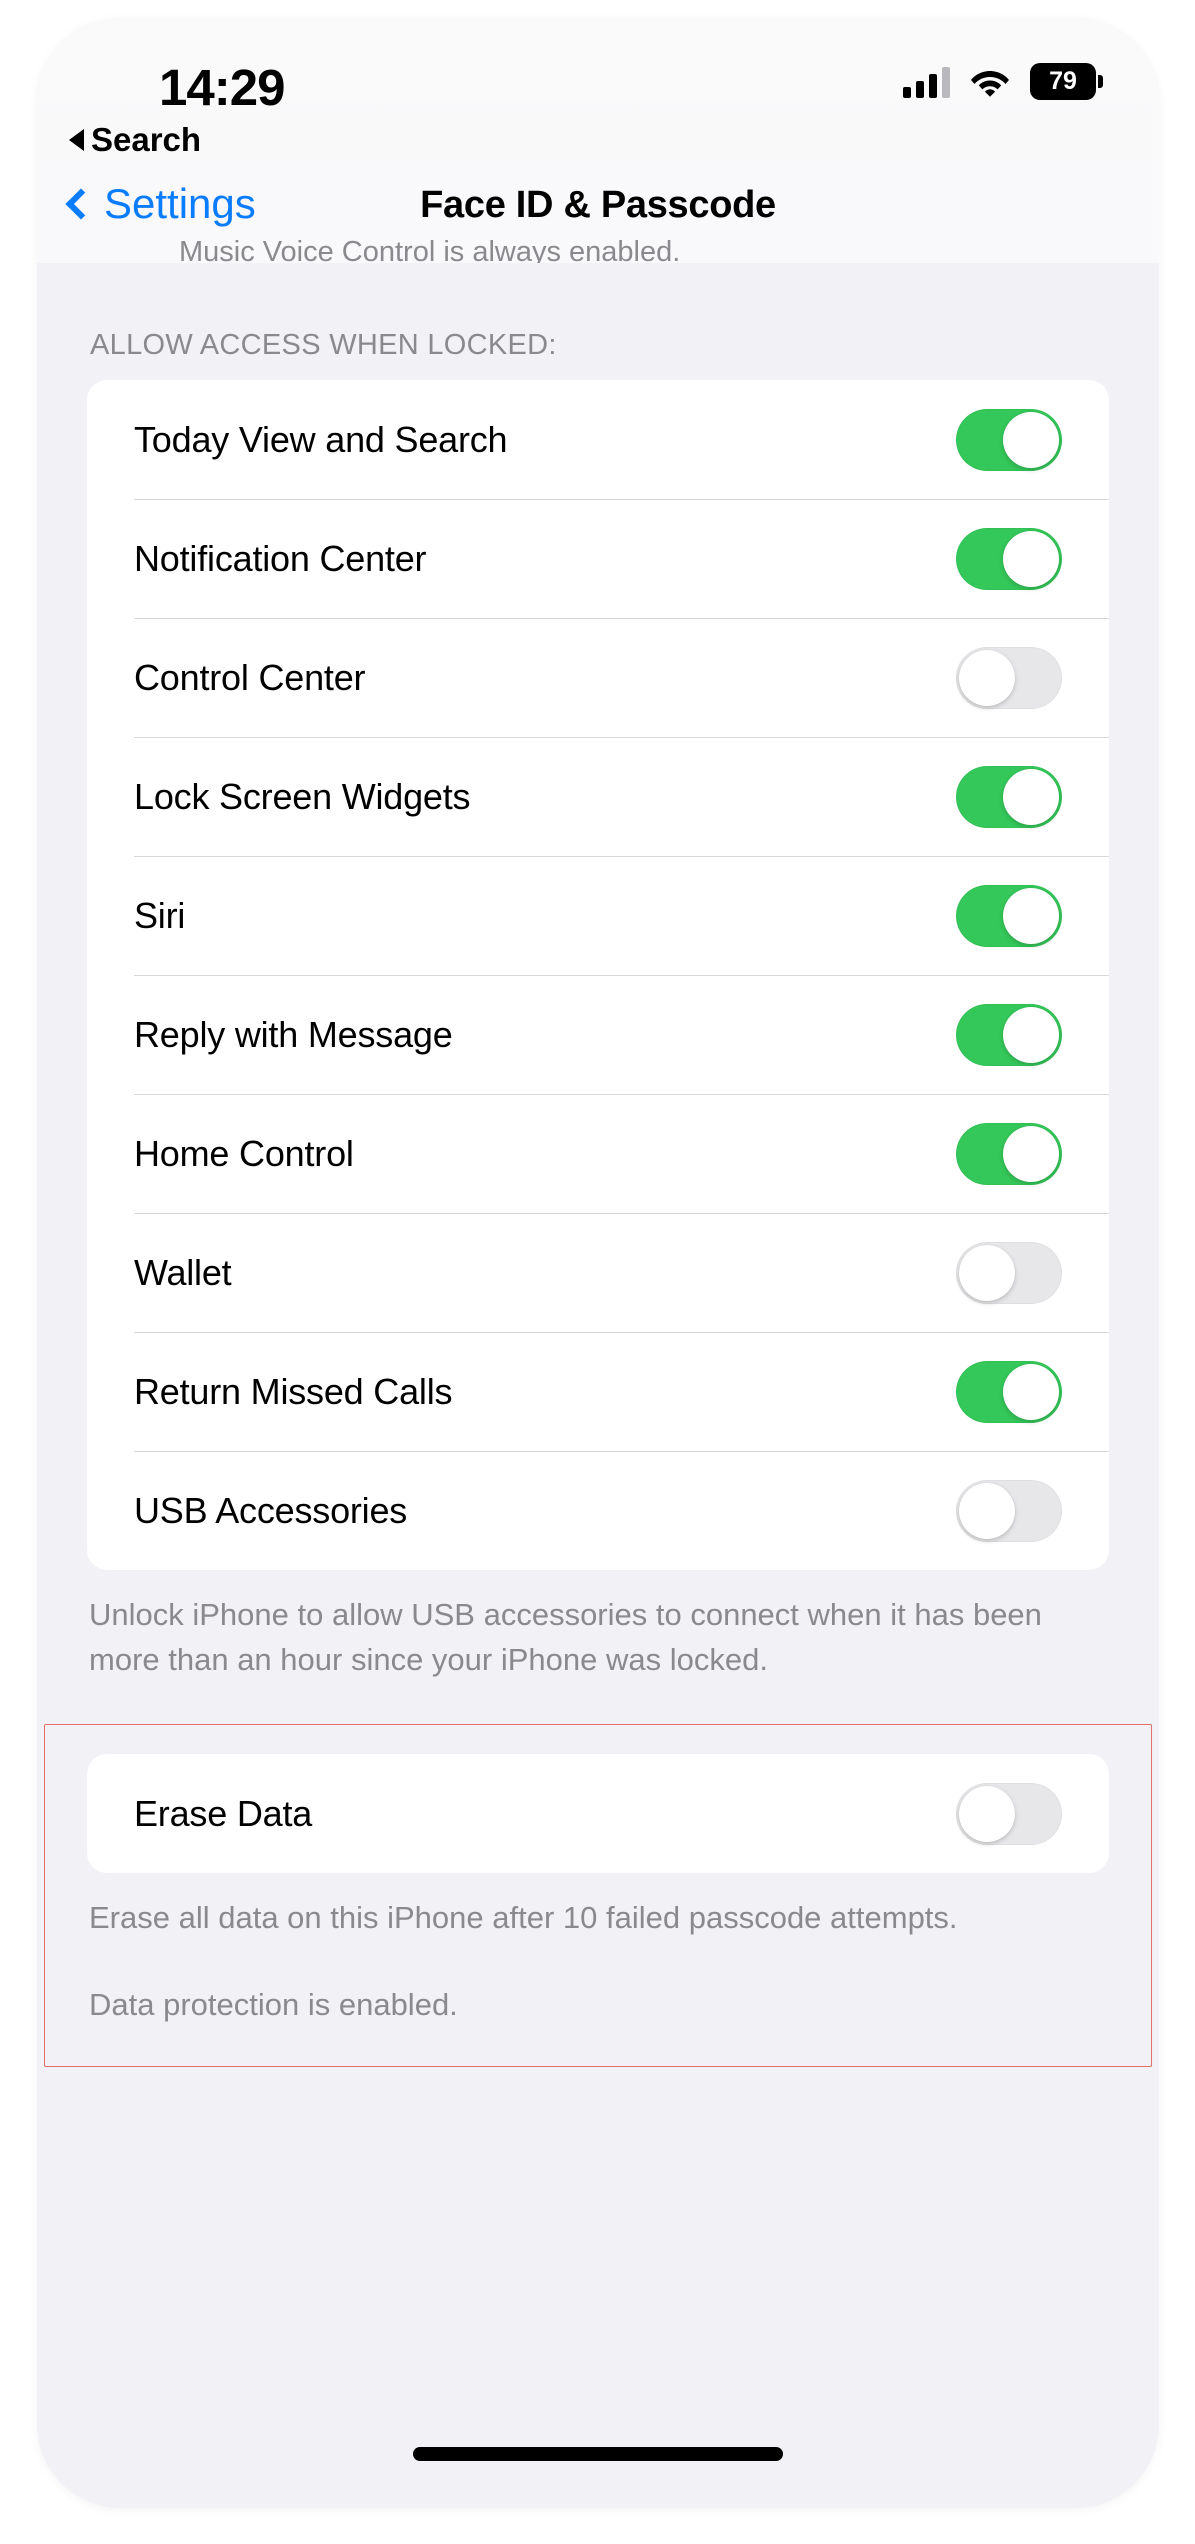 This screenshot has width=1195, height=2544. What do you see at coordinates (598, 1510) in the screenshot?
I see `table-row: USB Accessories` at bounding box center [598, 1510].